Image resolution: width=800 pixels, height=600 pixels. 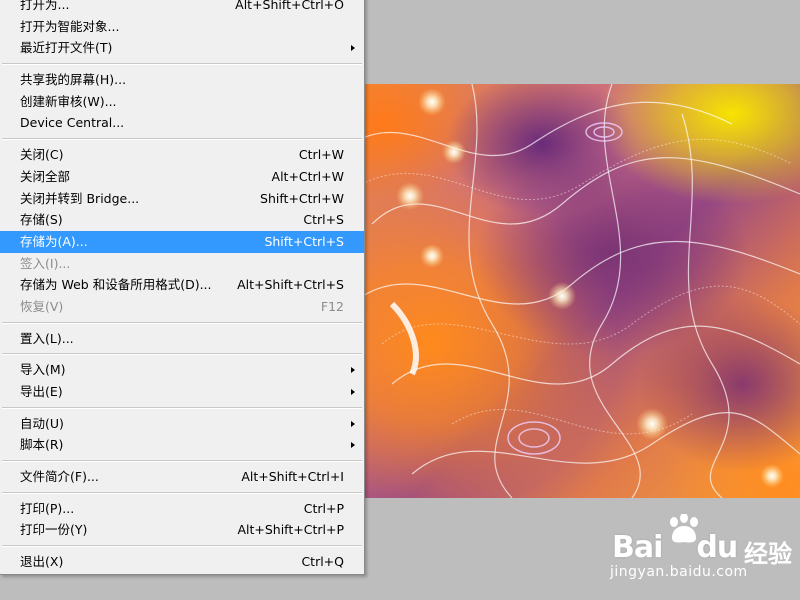 What do you see at coordinates (289, 6) in the screenshot?
I see `menu-item-shortcut: Alt+Shift+Ctrl+O` at bounding box center [289, 6].